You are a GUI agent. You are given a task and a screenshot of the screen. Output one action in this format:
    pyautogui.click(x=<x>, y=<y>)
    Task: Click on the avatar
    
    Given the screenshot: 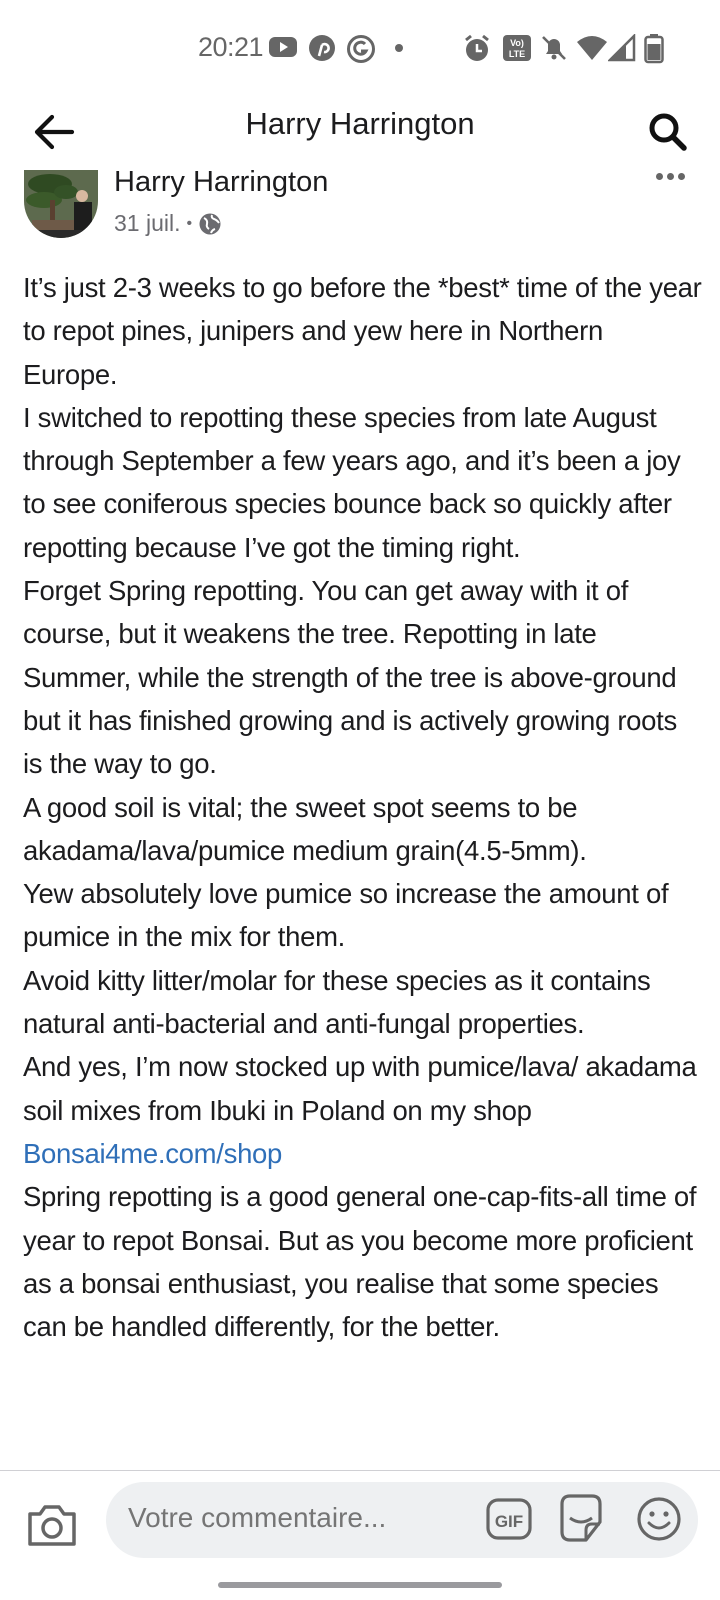 What is the action you would take?
    pyautogui.click(x=61, y=204)
    